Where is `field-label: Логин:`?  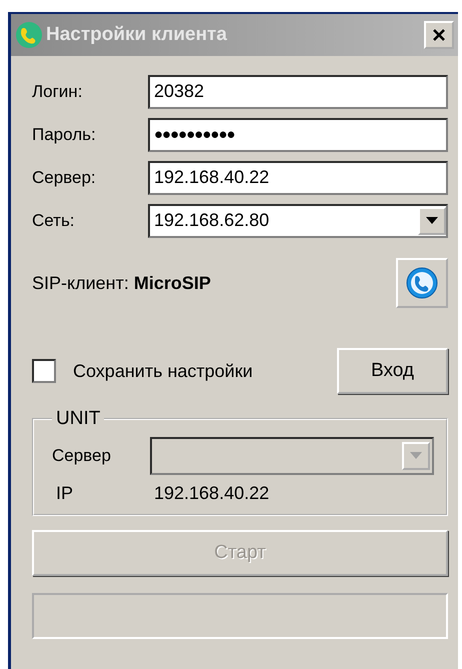
field-label: Логин: is located at coordinates (58, 92).